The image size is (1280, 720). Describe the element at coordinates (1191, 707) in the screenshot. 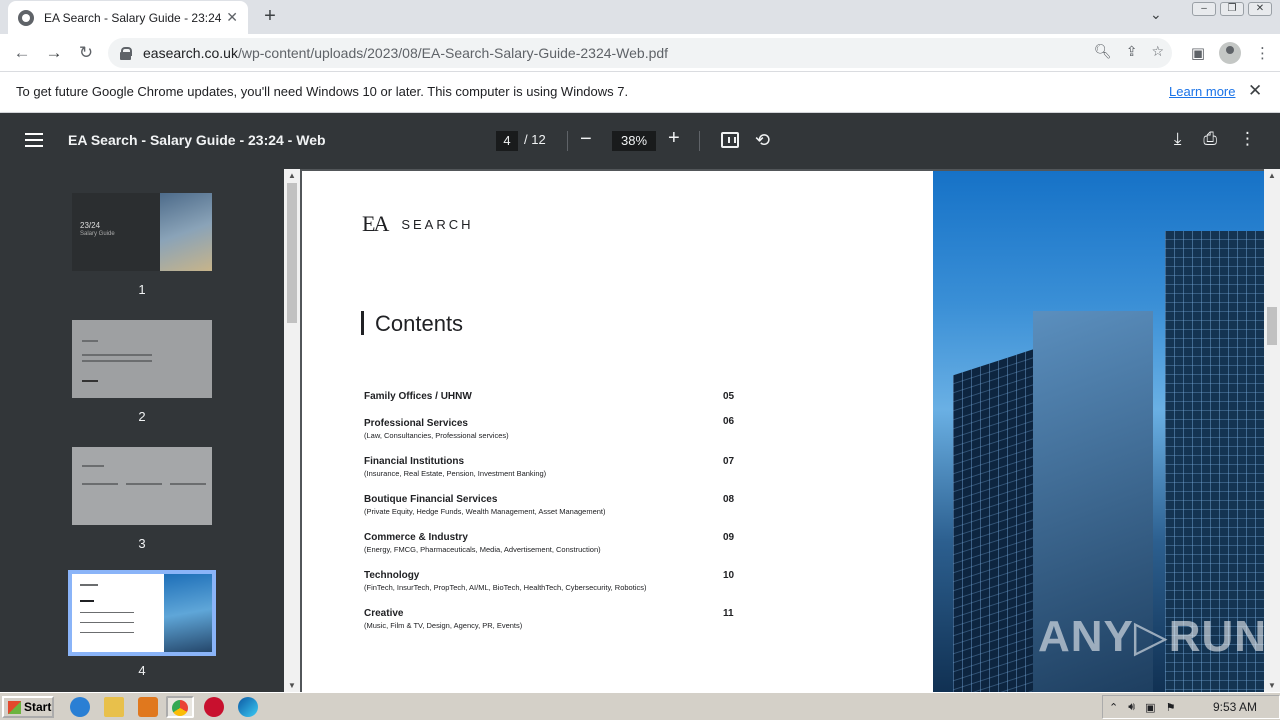

I see `system-tray: ⌃ 🔊︎ ▣ ⚑ 9:53 AM` at that location.